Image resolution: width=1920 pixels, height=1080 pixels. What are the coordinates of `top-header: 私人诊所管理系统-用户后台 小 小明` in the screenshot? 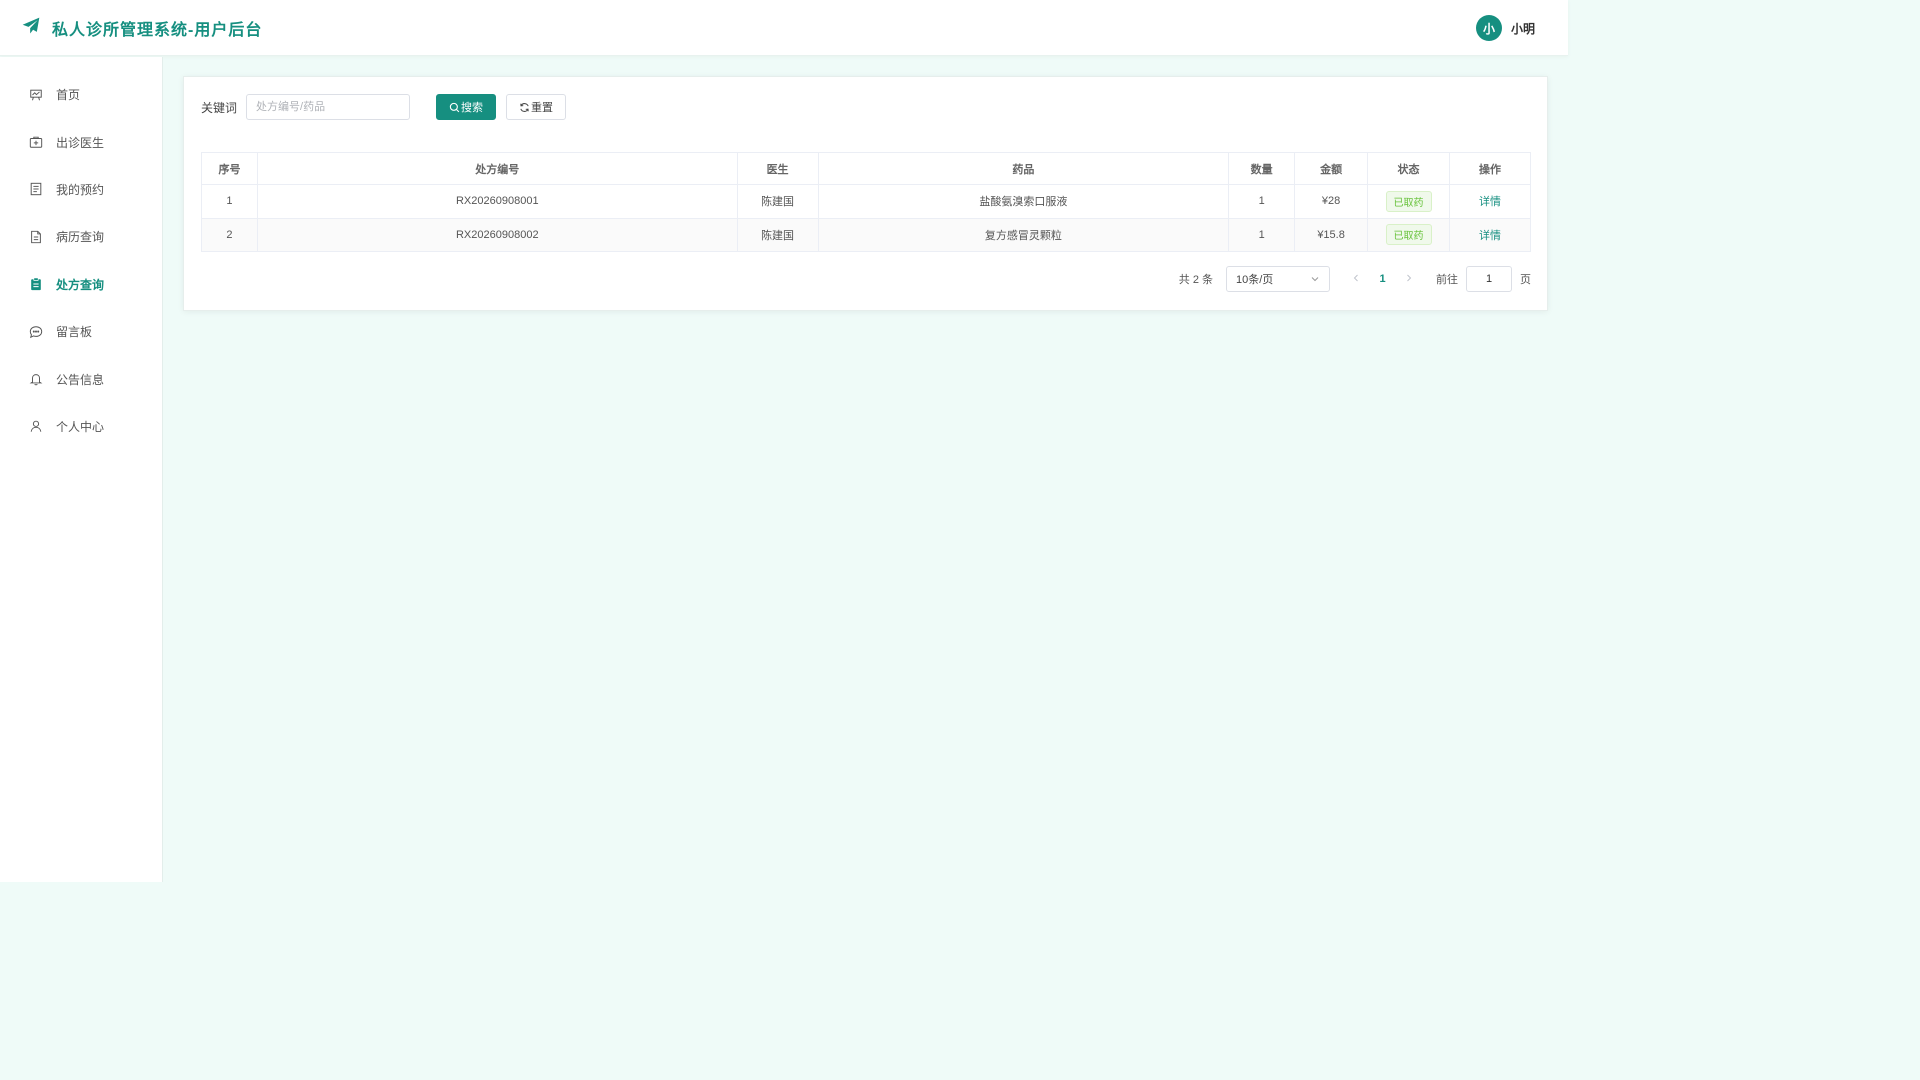 It's located at (784, 28).